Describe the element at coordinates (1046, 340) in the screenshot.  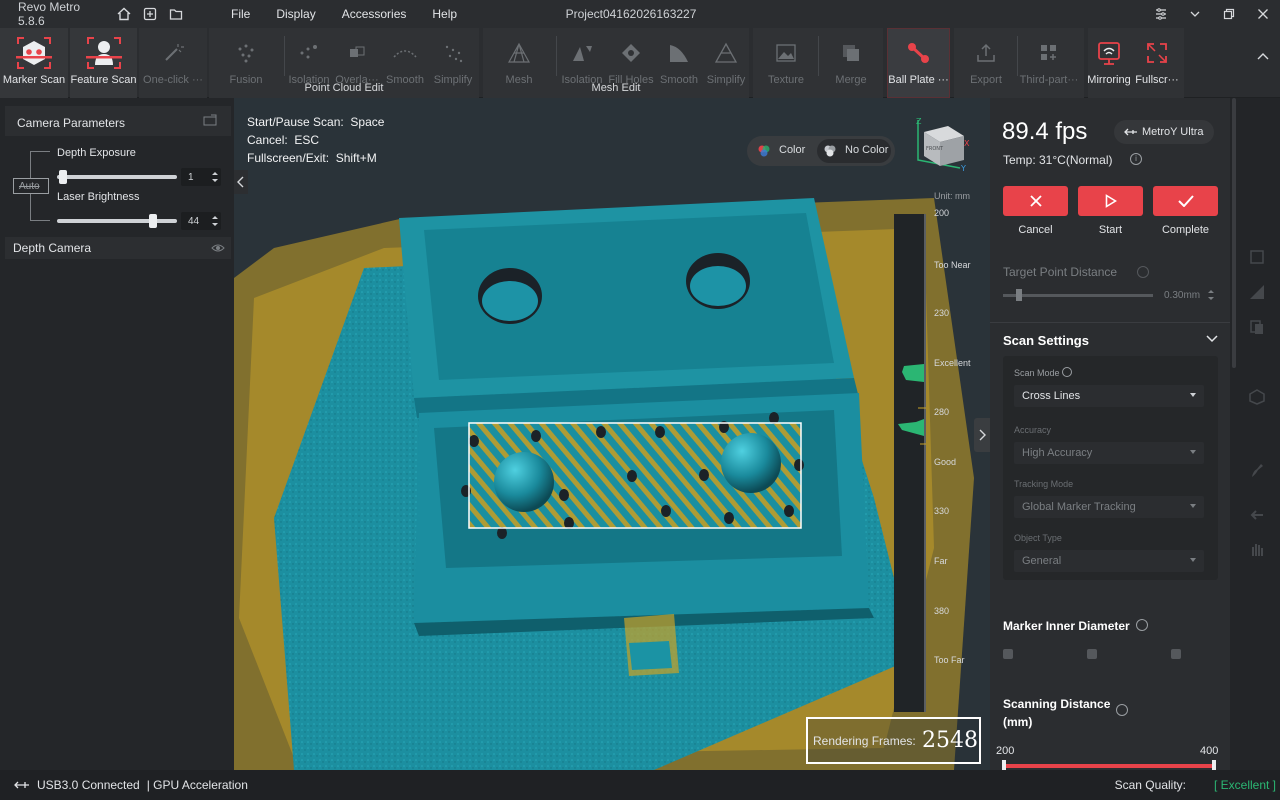
I see `scan-settings-title: Scan Settings` at that location.